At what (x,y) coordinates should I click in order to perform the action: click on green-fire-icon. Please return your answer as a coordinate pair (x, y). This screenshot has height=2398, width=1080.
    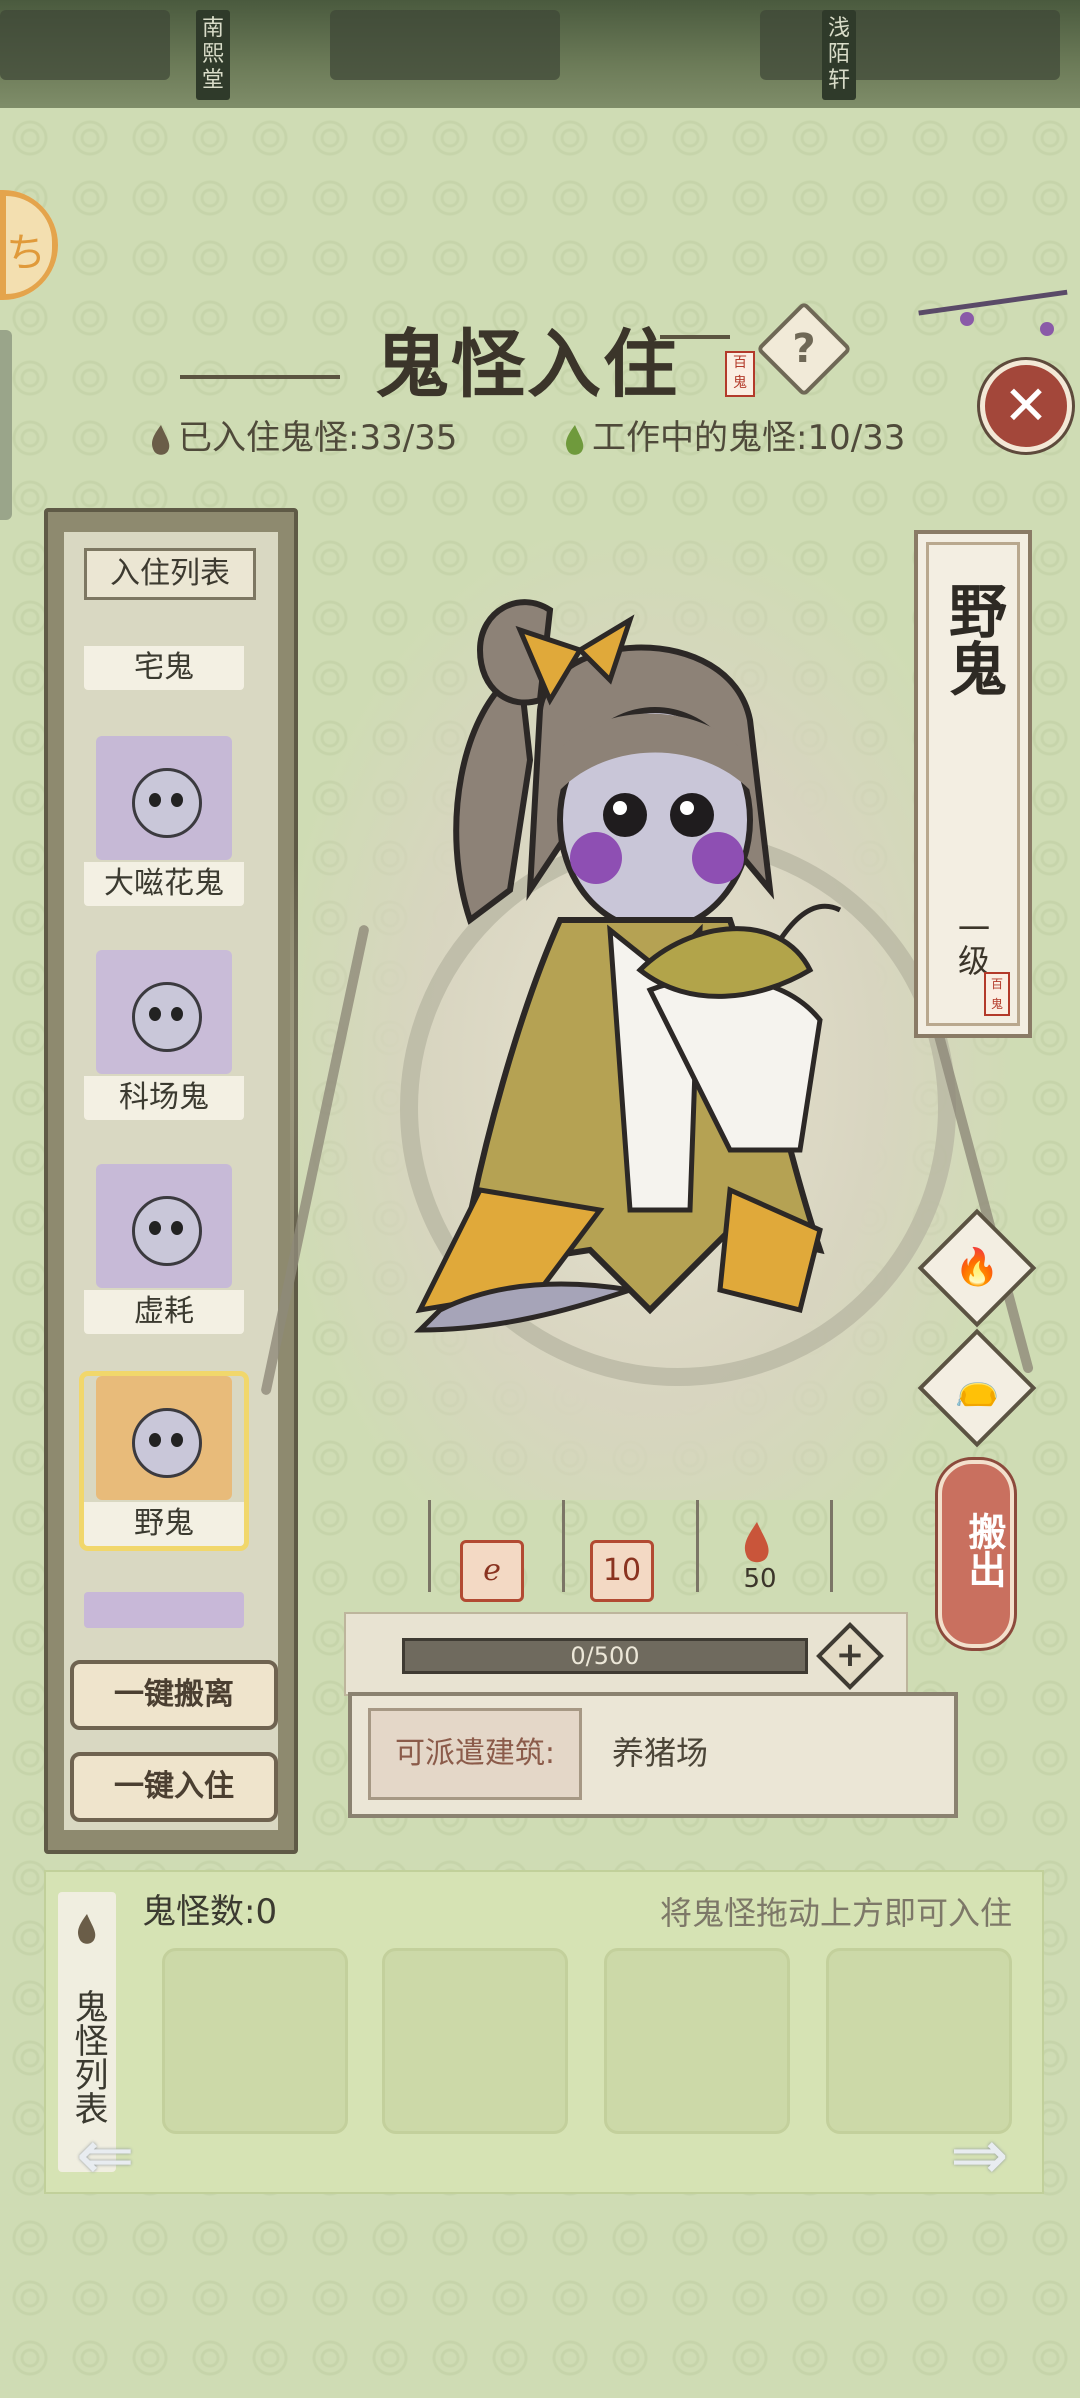
    Looking at the image, I should click on (575, 439).